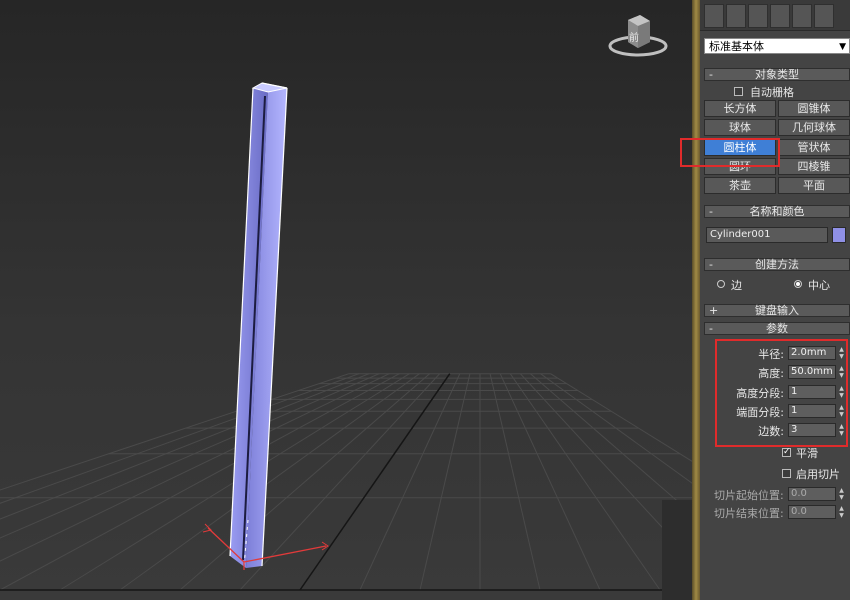 This screenshot has width=850, height=600. Describe the element at coordinates (824, 16) in the screenshot. I see `utilities-tab-icon` at that location.